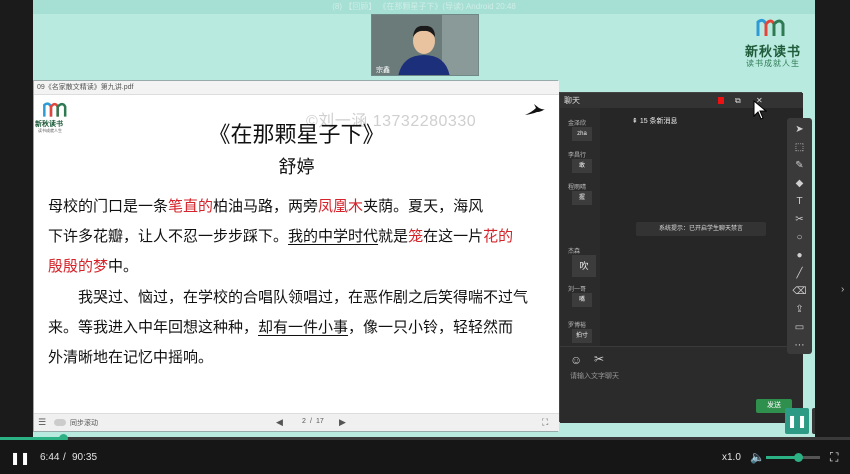 This screenshot has width=850, height=474. I want to click on text-icon: T, so click(799, 201).